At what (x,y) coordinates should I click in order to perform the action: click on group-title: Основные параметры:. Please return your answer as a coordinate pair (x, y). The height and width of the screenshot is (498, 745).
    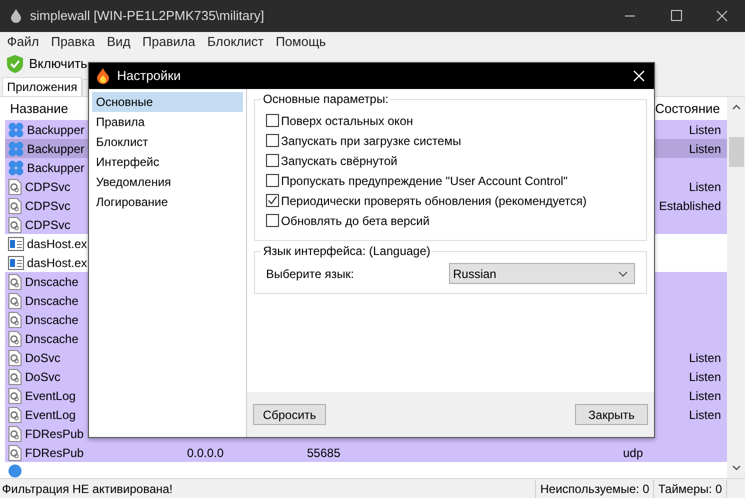
    Looking at the image, I should click on (325, 99).